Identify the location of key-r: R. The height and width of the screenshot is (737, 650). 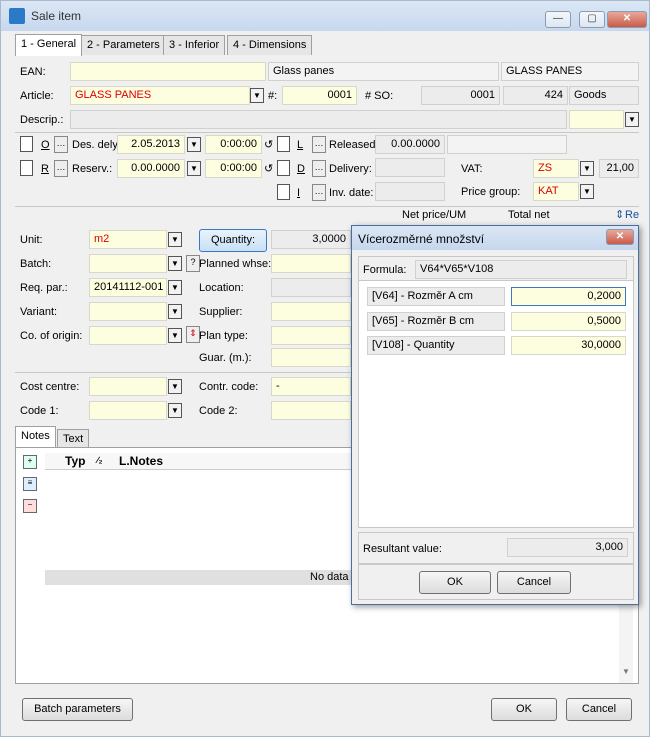
(45, 169).